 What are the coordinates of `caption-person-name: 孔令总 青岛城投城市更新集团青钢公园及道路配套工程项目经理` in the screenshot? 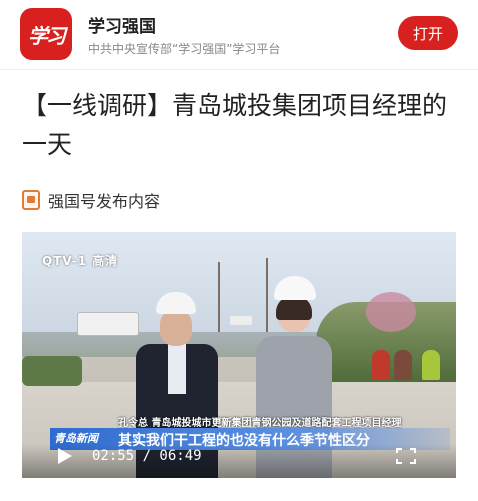 It's located at (260, 423).